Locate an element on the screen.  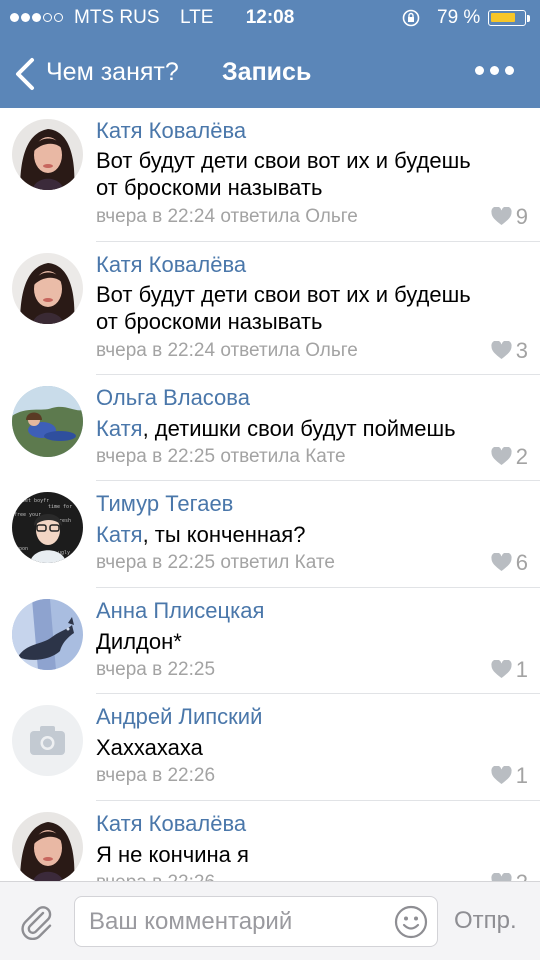
navigation-bar: Чем занят? Запись is located at coordinates (270, 72).